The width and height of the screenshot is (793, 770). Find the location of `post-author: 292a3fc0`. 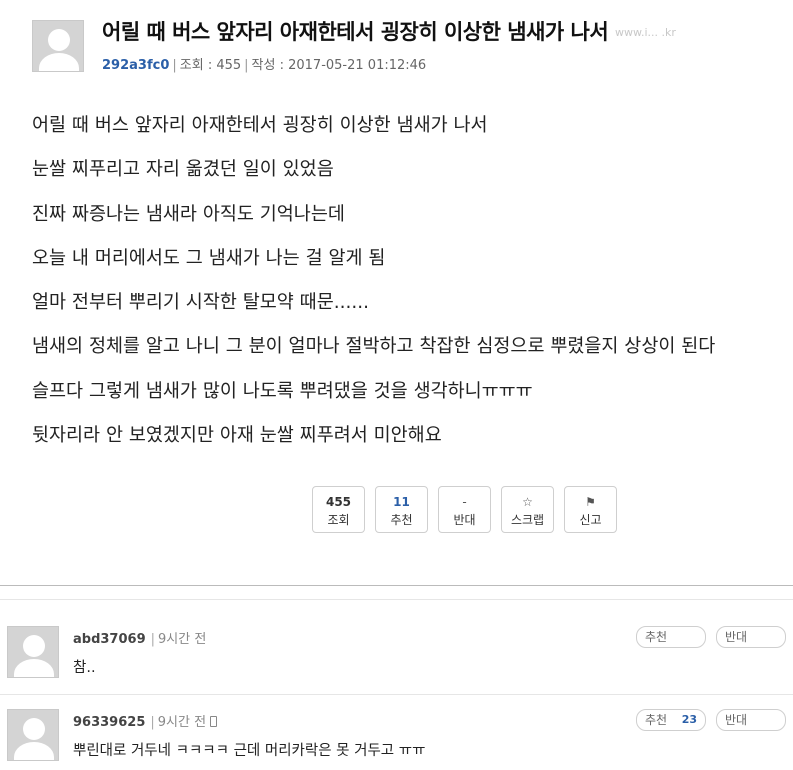

post-author: 292a3fc0 is located at coordinates (135, 65).